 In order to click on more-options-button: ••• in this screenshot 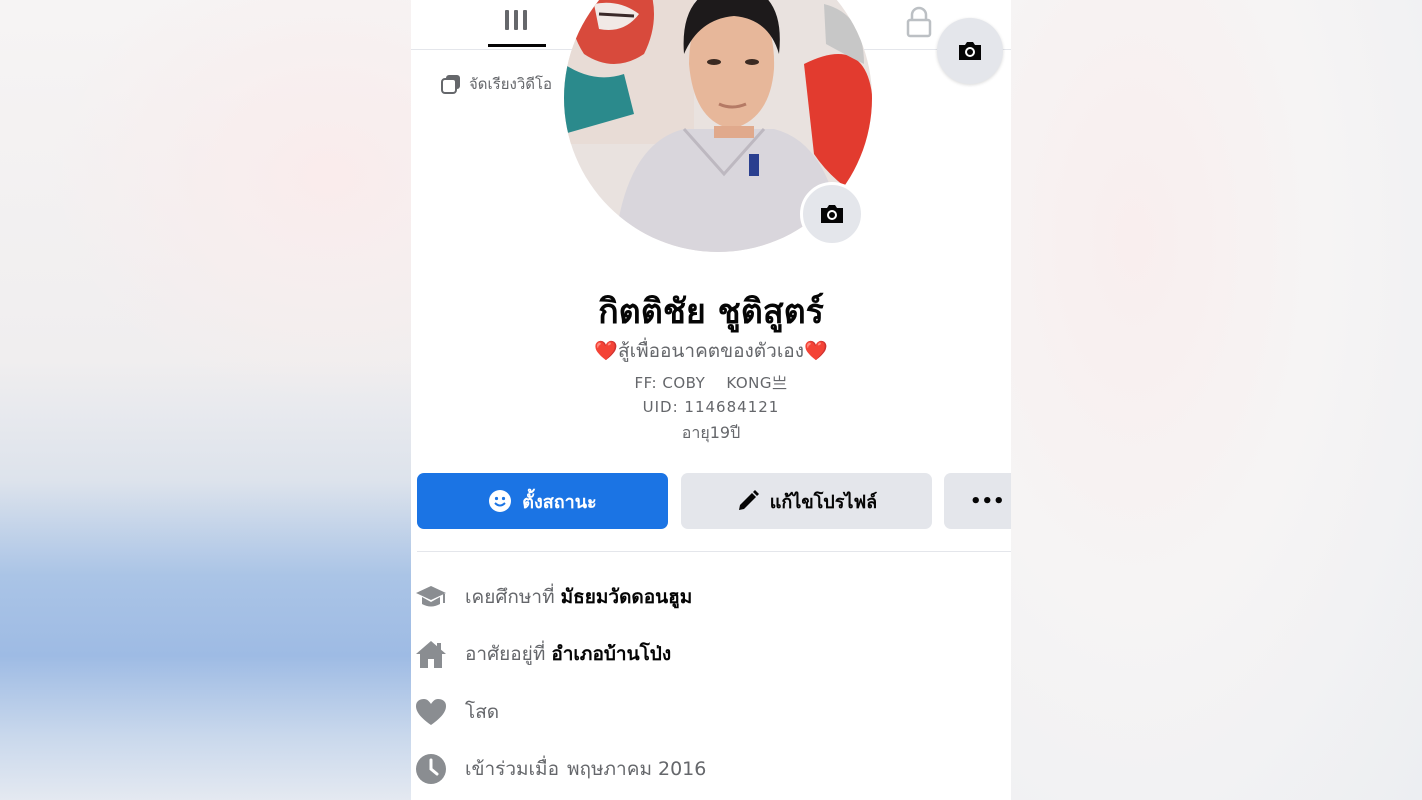, I will do `click(977, 501)`.